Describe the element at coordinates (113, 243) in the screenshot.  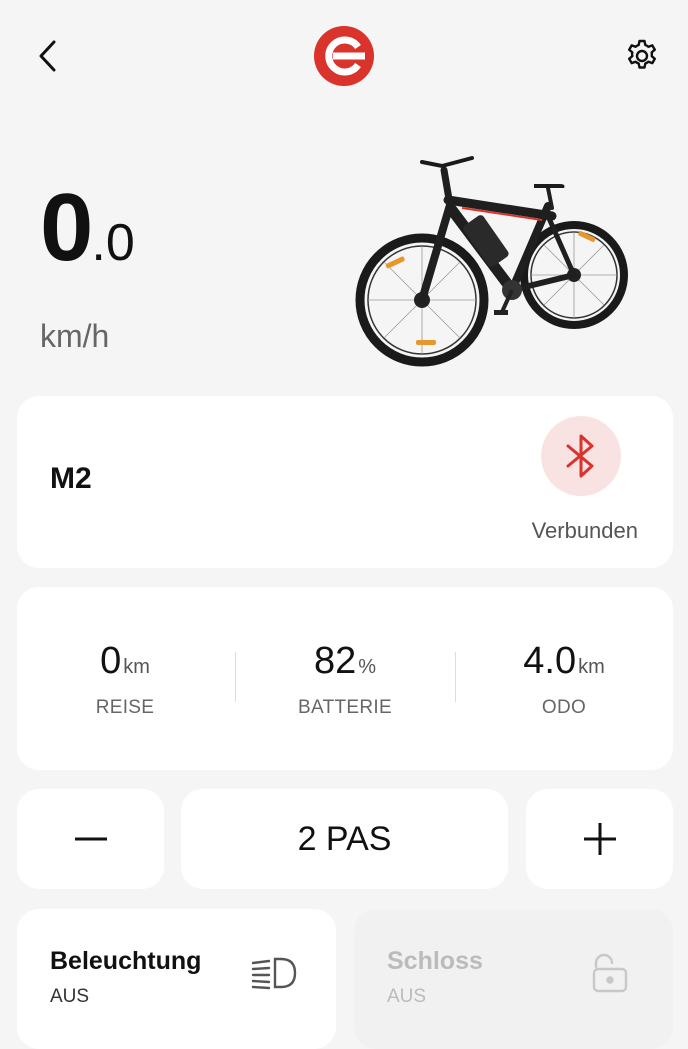
I see `speed-decimal: .0` at that location.